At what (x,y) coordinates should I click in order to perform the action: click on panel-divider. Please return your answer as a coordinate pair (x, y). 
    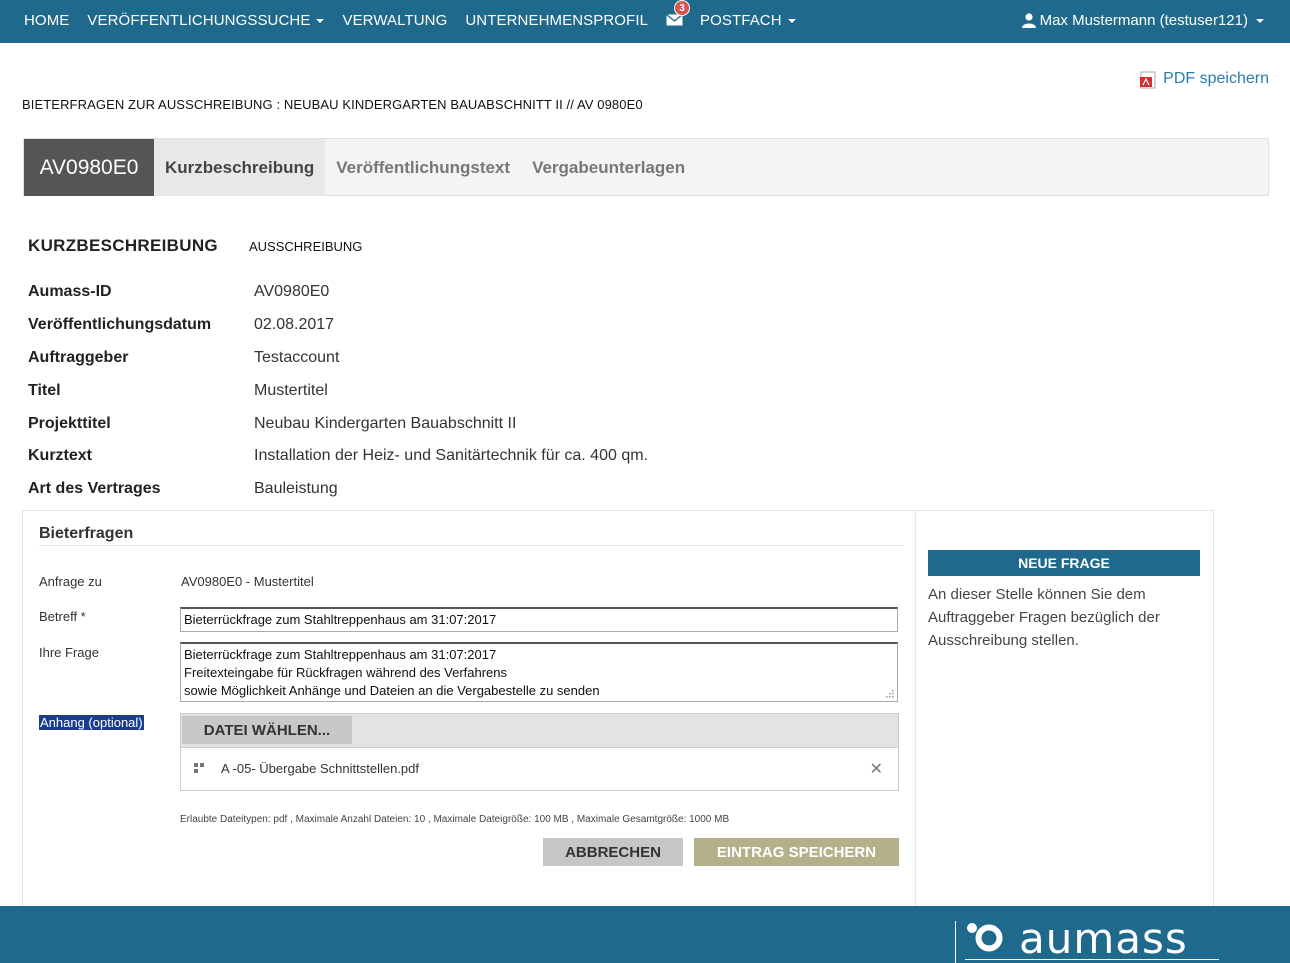
    Looking at the image, I should click on (915, 710).